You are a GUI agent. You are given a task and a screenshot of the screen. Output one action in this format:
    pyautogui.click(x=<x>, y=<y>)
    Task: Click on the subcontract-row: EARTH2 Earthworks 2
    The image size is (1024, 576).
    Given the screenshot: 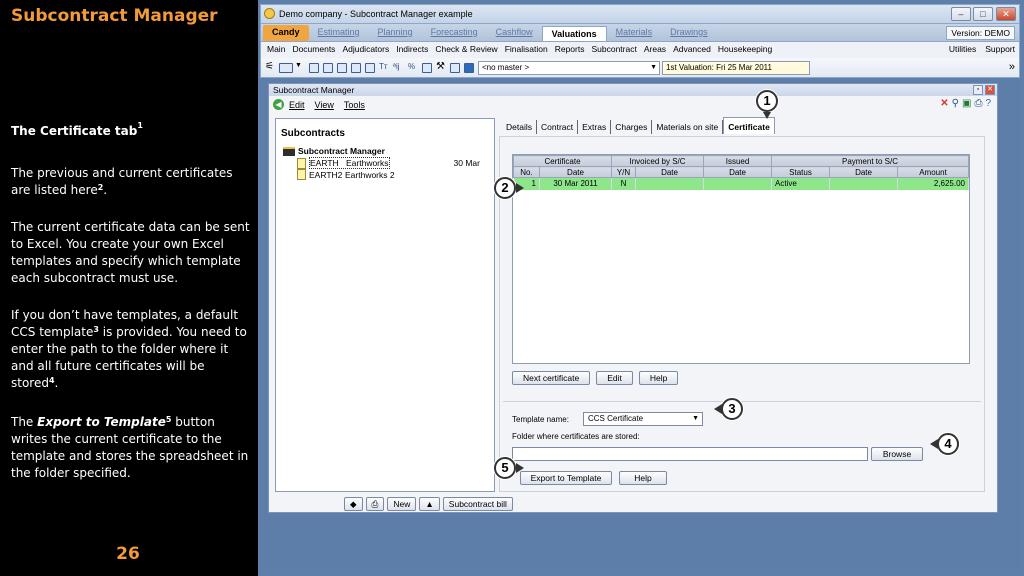 What is the action you would take?
    pyautogui.click(x=346, y=174)
    